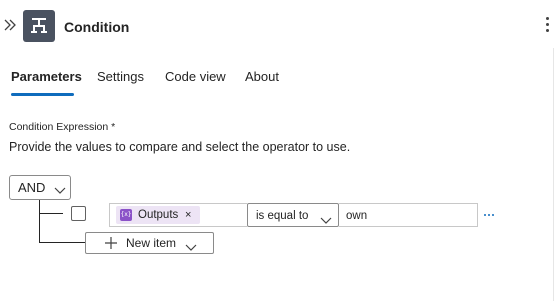 Image resolution: width=555 pixels, height=301 pixels. I want to click on plus-icon, so click(111, 245).